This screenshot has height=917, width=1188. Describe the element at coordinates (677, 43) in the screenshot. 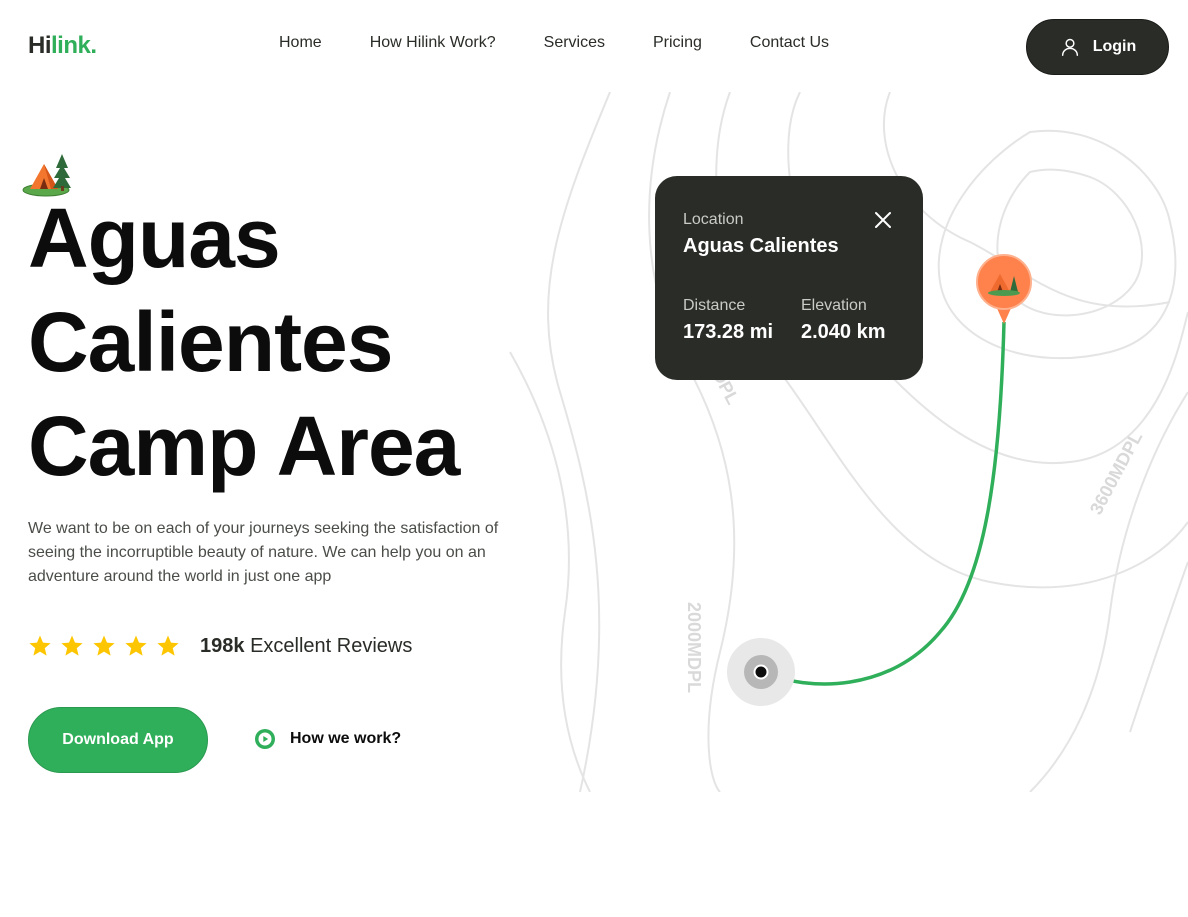

I see `nav-item-pricing: Pricing` at that location.